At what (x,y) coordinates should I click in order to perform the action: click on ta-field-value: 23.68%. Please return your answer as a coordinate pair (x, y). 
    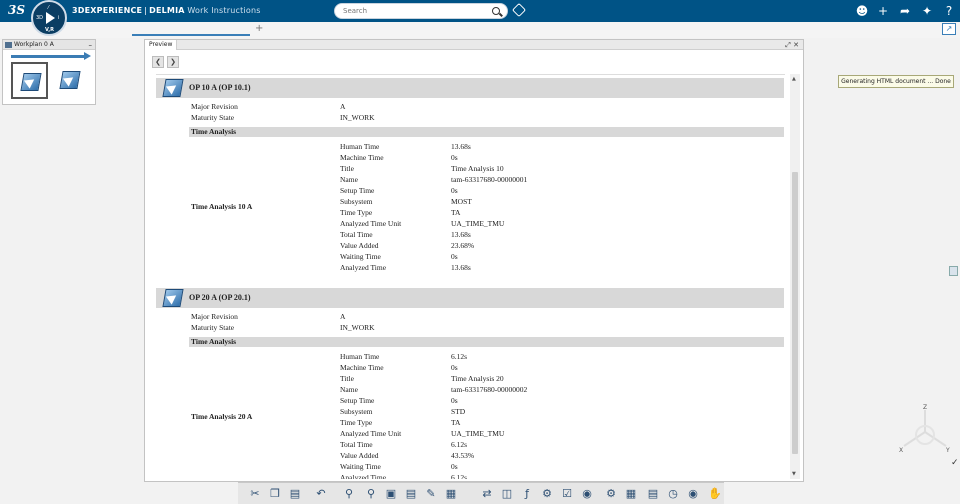
    Looking at the image, I should click on (463, 245).